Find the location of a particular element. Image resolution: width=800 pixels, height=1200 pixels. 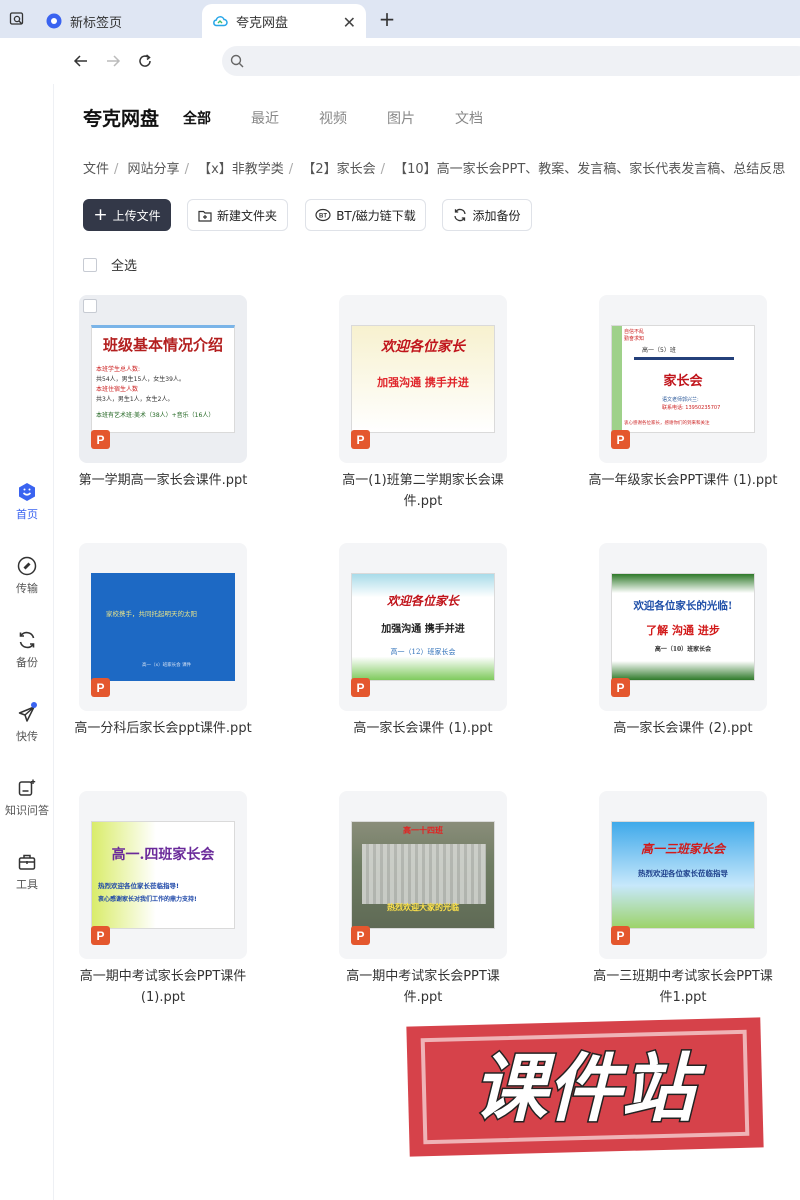

file-name: 高一三班期中考试家长会PPT课件1.ppt is located at coordinates (683, 987).